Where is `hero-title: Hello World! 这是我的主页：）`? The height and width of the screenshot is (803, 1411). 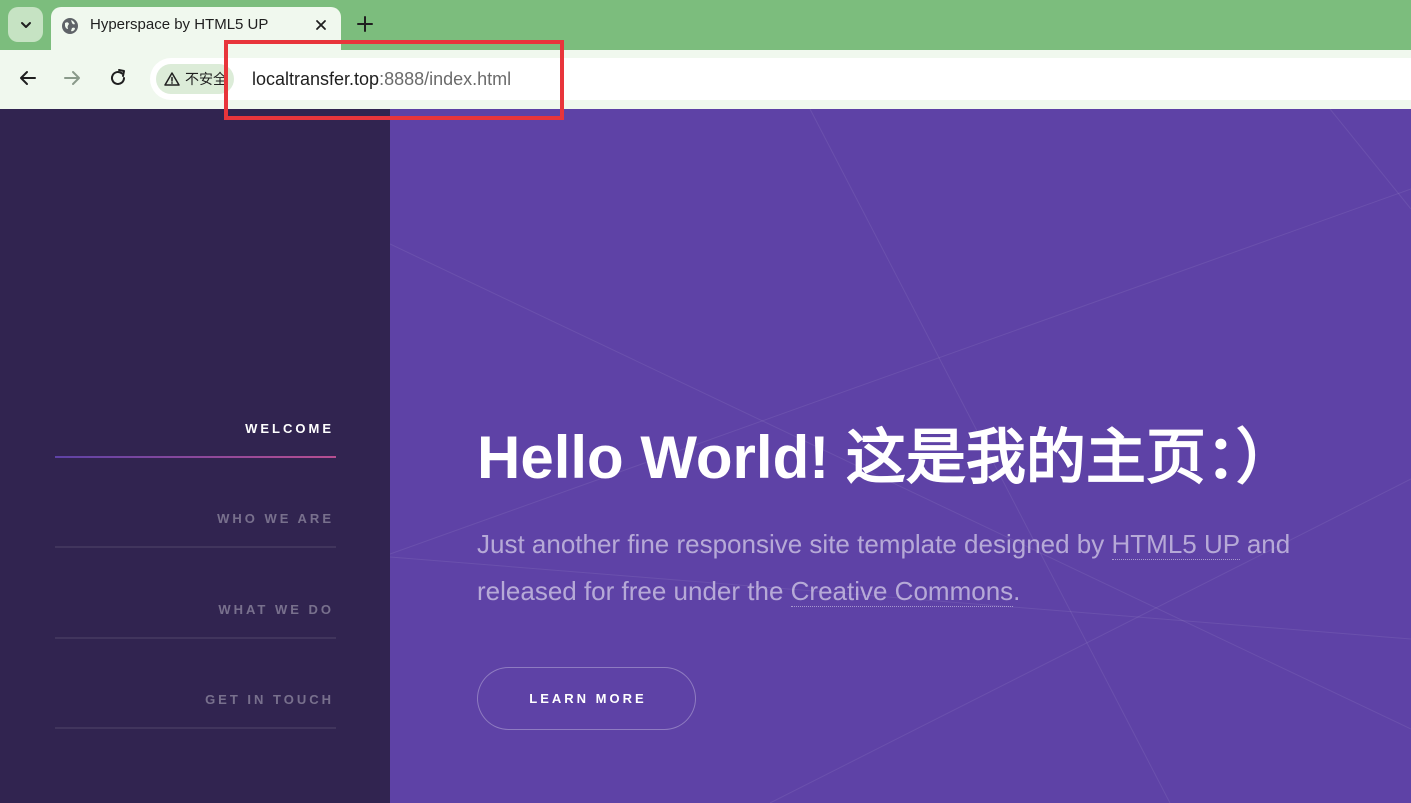 hero-title: Hello World! 这是我的主页：） is located at coordinates (886, 457).